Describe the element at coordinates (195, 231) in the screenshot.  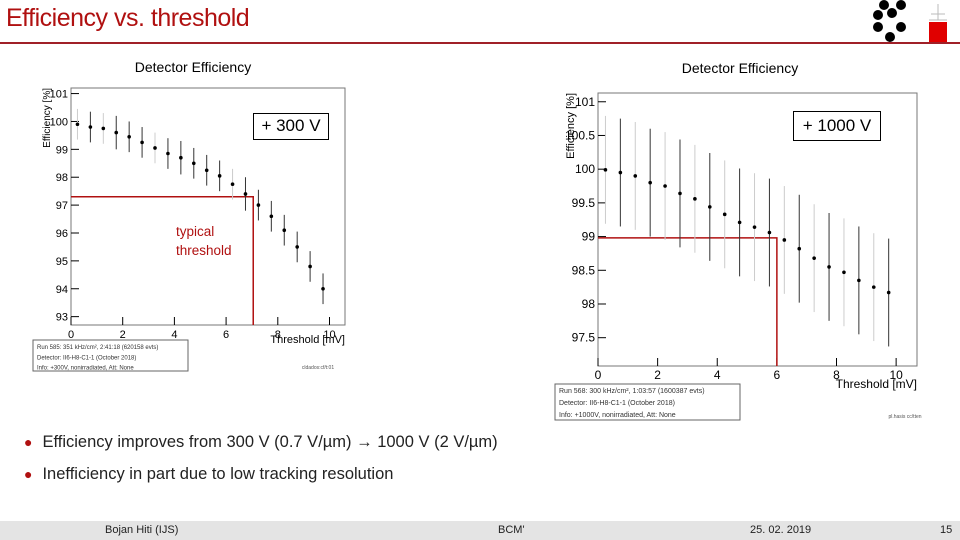
I see `typical-threshold-line1: typical` at that location.